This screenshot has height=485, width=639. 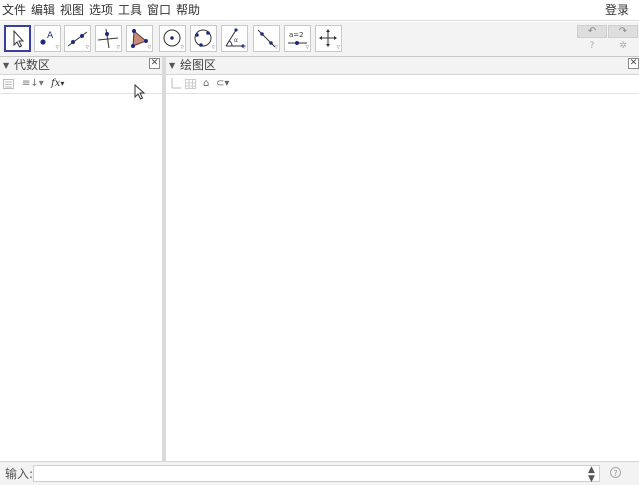 What do you see at coordinates (108, 38) in the screenshot?
I see `perpendicular-tool-button: ▿` at bounding box center [108, 38].